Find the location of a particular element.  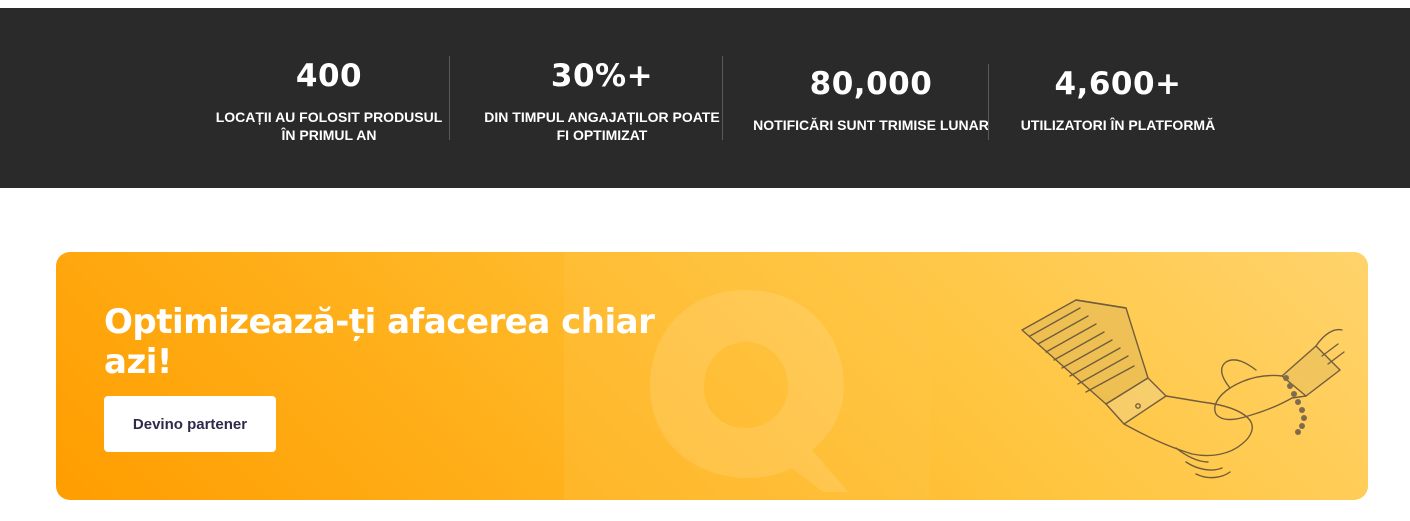

stat-label: NOTIFICĂRI SUNT TRIMISE LUNAR is located at coordinates (871, 125).